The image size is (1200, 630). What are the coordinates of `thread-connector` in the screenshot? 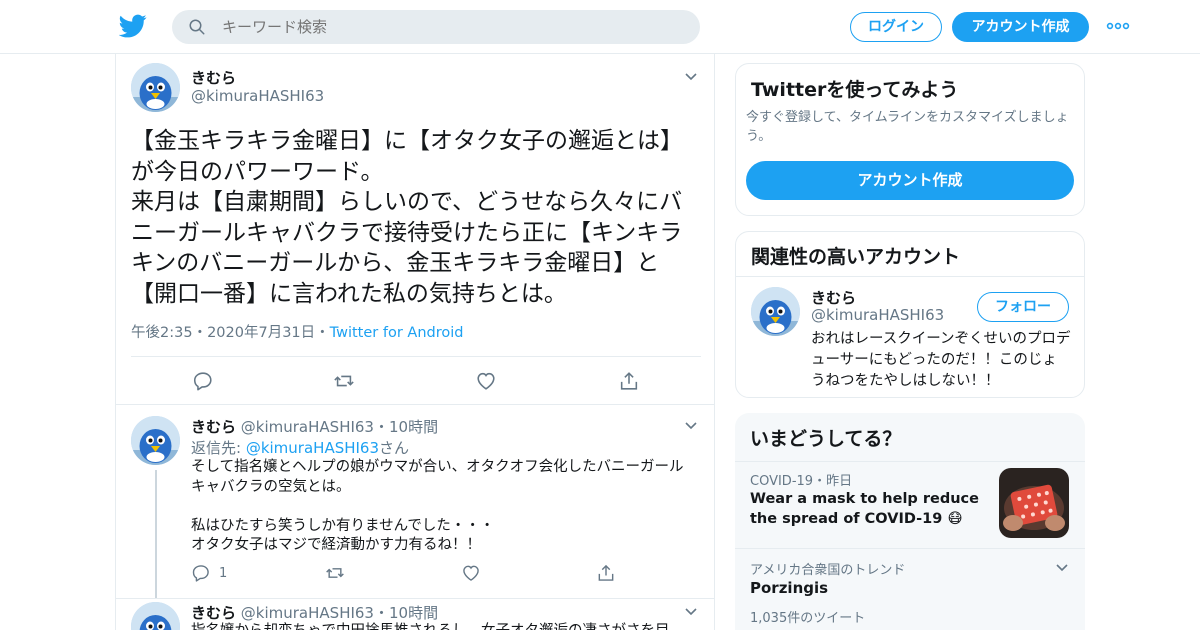 It's located at (156, 534).